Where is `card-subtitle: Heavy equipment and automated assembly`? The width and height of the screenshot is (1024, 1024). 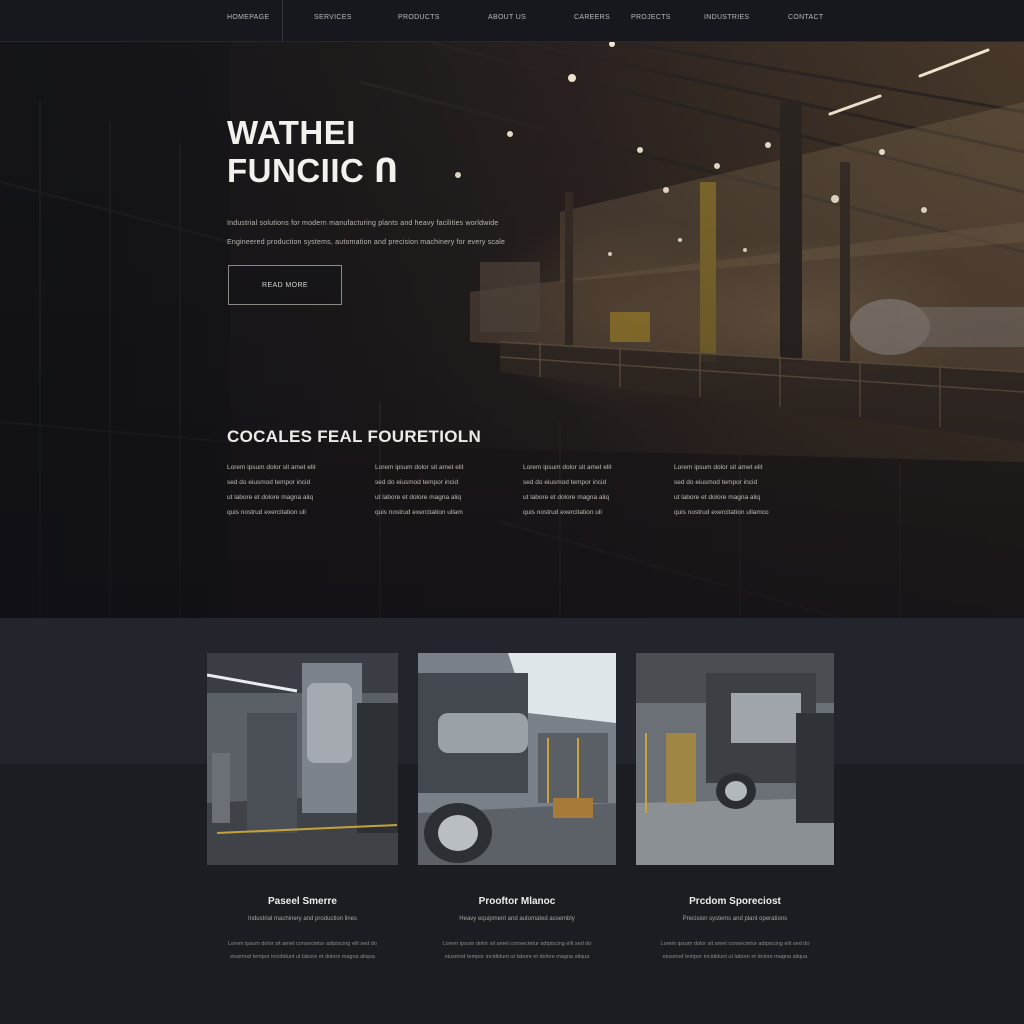
card-subtitle: Heavy equipment and automated assembly is located at coordinates (517, 919).